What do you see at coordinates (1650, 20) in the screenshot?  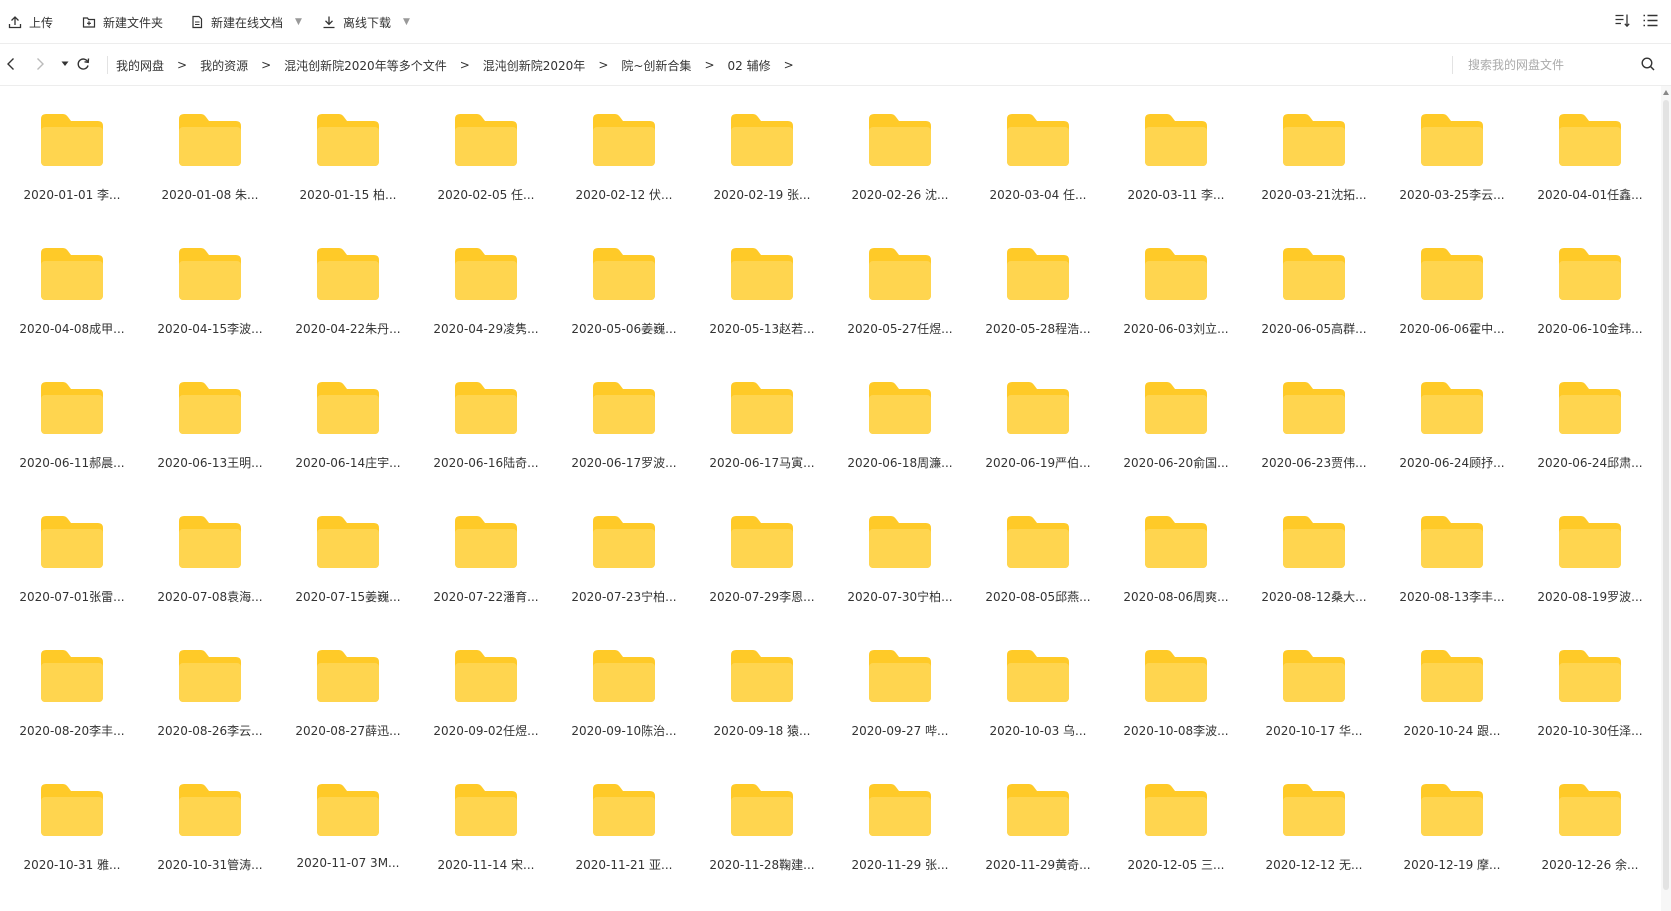 I see `list-view-button` at bounding box center [1650, 20].